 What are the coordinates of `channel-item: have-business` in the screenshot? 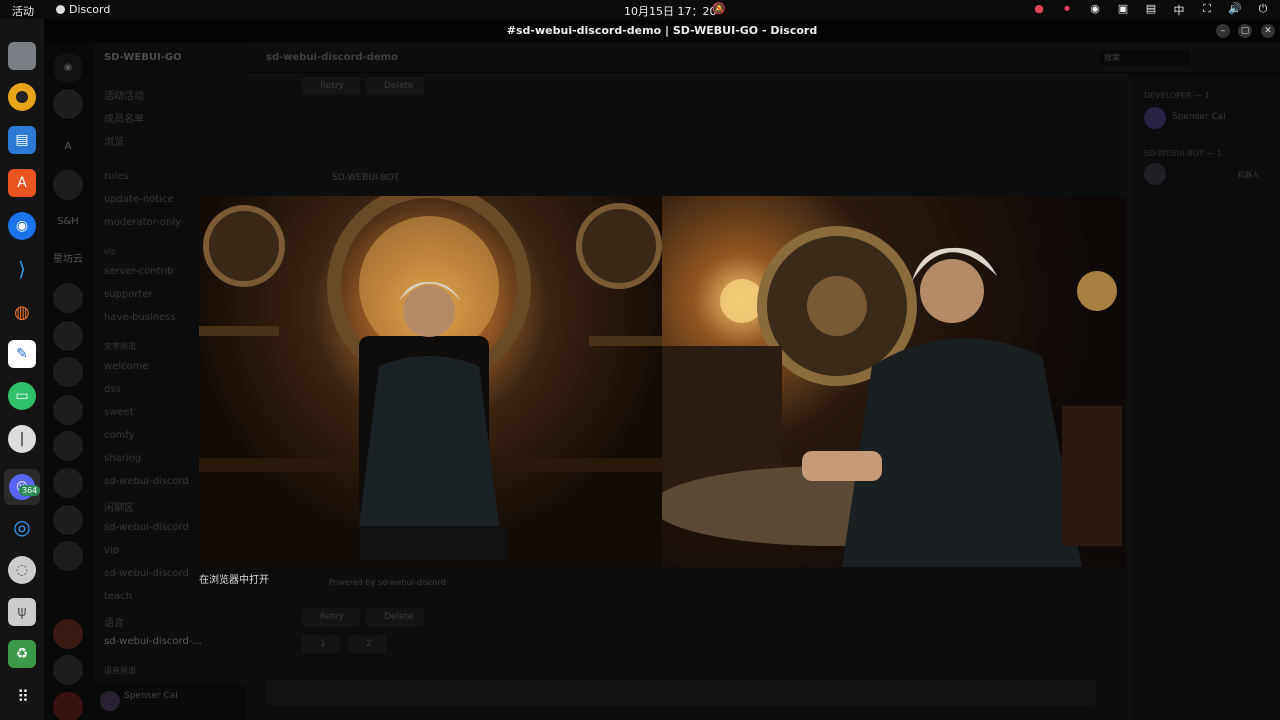 It's located at (140, 317).